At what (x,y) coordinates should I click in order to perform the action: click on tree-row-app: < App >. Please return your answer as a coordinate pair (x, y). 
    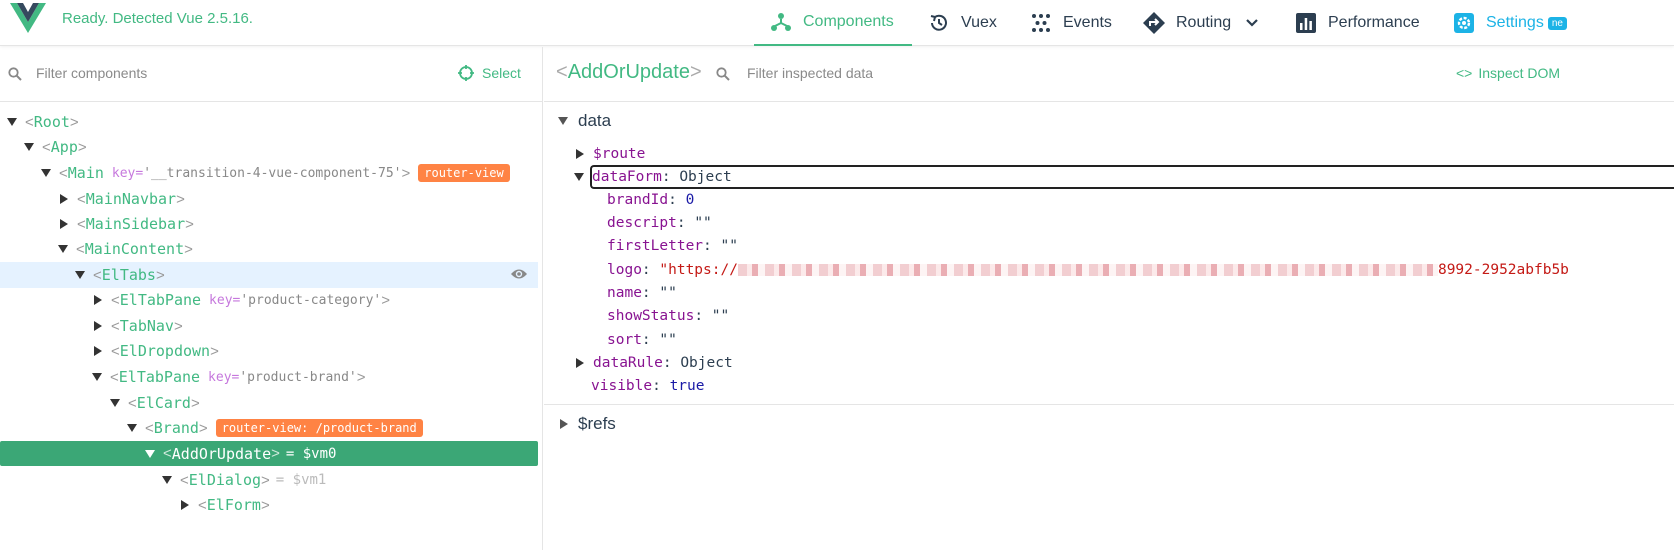
    Looking at the image, I should click on (269, 147).